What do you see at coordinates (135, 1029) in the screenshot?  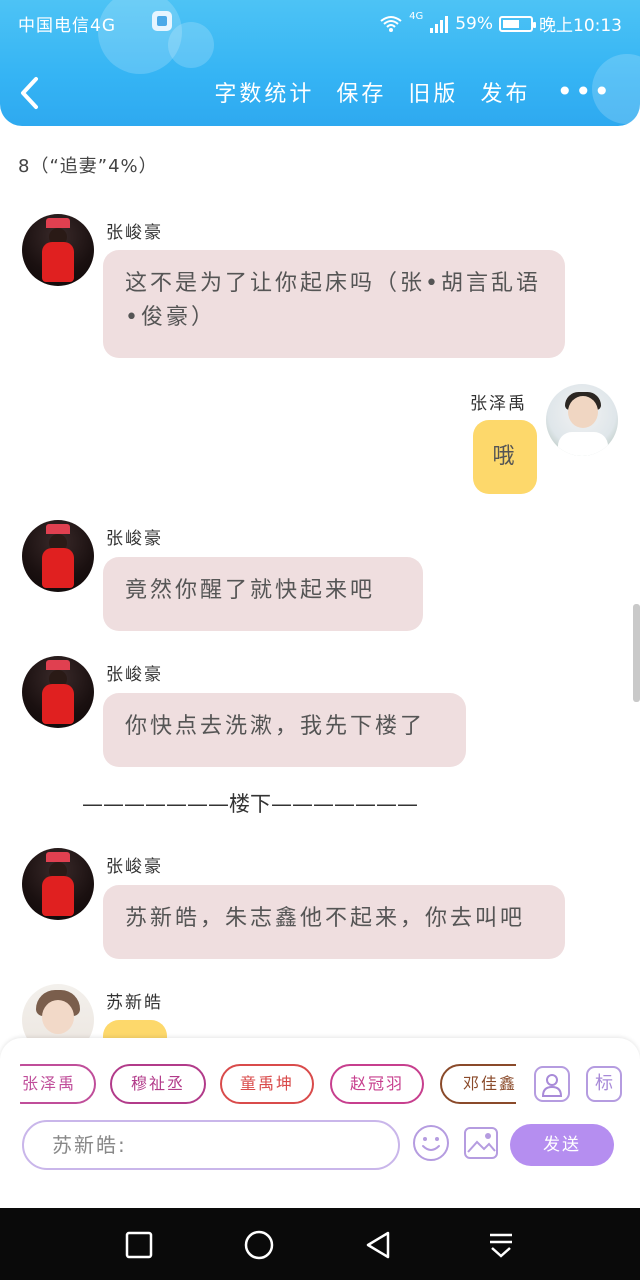 I see `message-bubble` at bounding box center [135, 1029].